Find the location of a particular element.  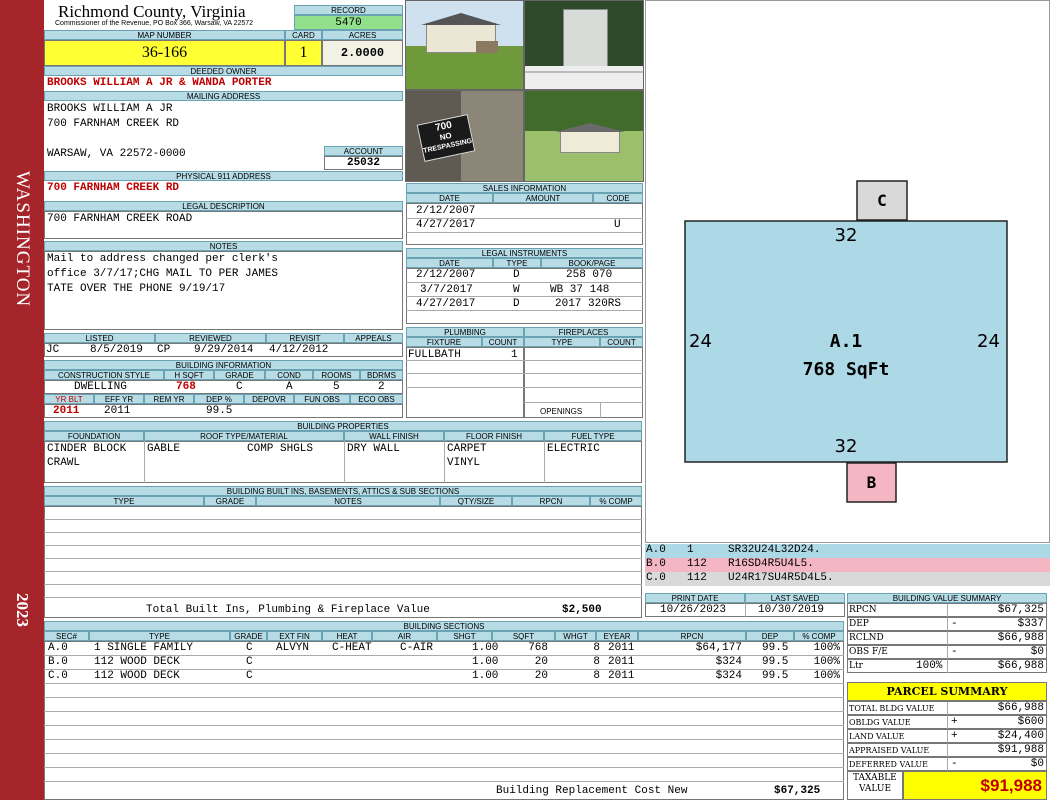

dim-right: 24 is located at coordinates (988, 341).